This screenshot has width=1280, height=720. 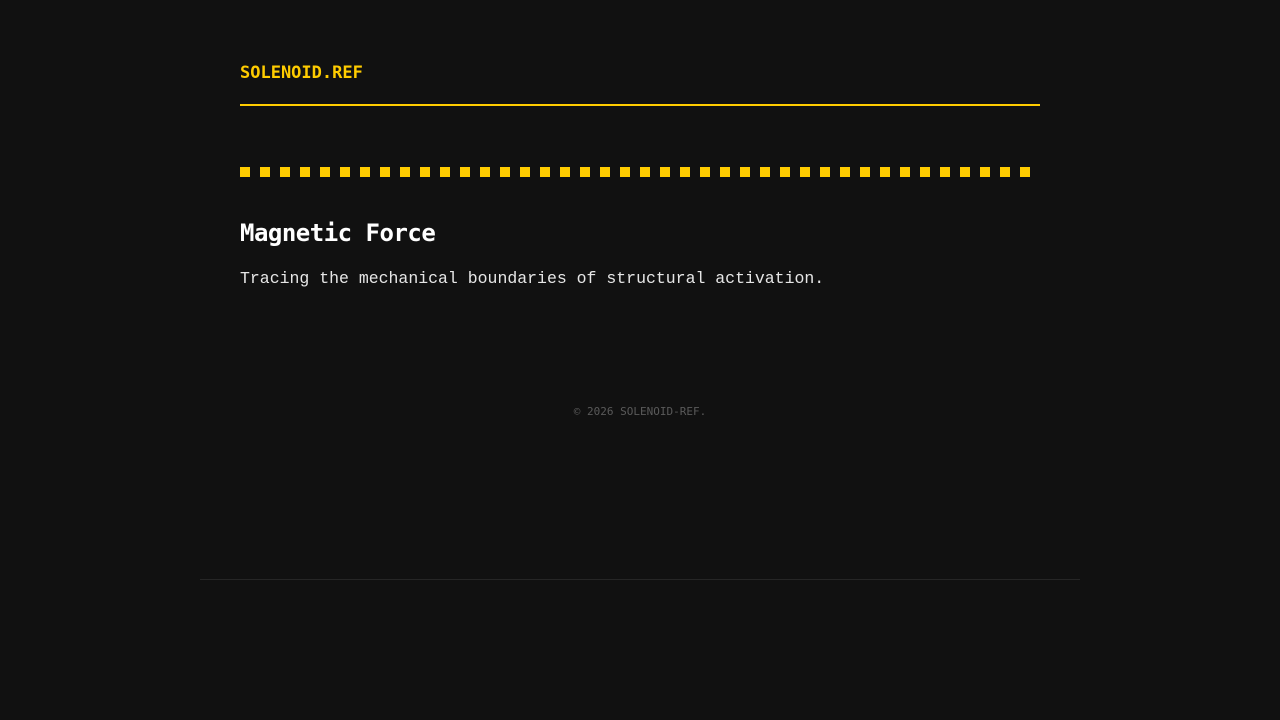 What do you see at coordinates (640, 105) in the screenshot?
I see `header-divider` at bounding box center [640, 105].